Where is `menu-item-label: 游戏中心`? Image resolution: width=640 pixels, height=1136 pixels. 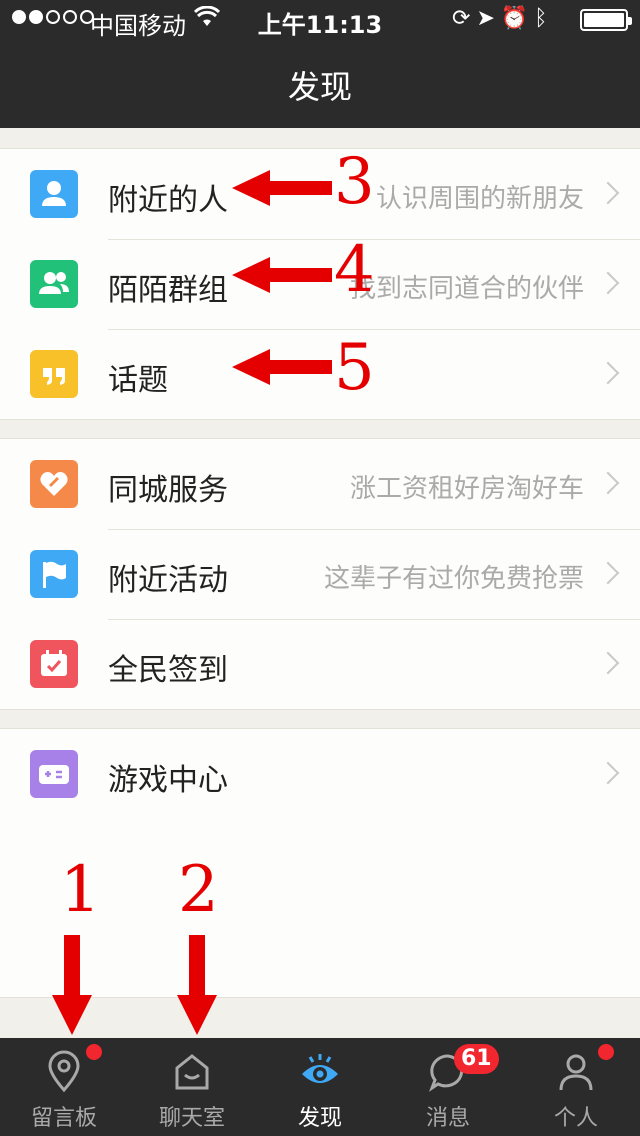 menu-item-label: 游戏中心 is located at coordinates (168, 780).